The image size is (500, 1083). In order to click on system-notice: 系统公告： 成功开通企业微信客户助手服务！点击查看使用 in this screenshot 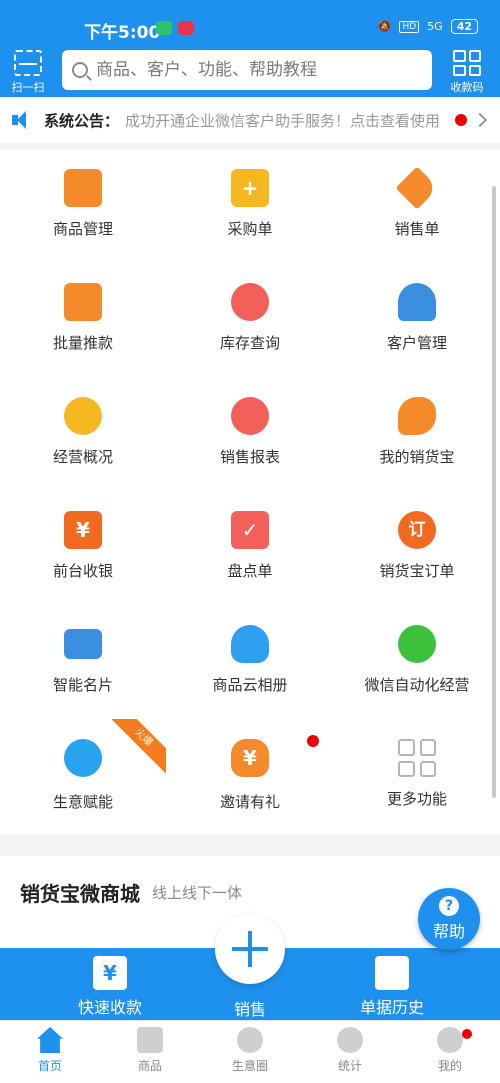, I will do `click(250, 120)`.